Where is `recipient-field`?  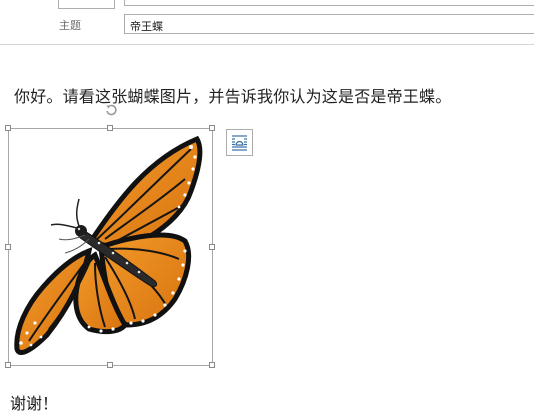
recipient-field is located at coordinates (329, 3).